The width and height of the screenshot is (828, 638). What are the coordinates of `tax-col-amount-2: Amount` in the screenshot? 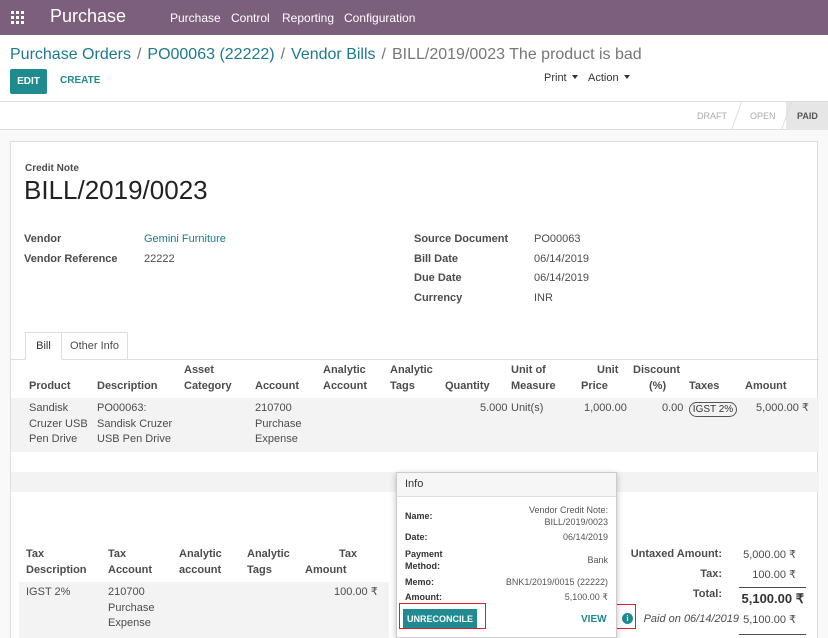 It's located at (326, 570).